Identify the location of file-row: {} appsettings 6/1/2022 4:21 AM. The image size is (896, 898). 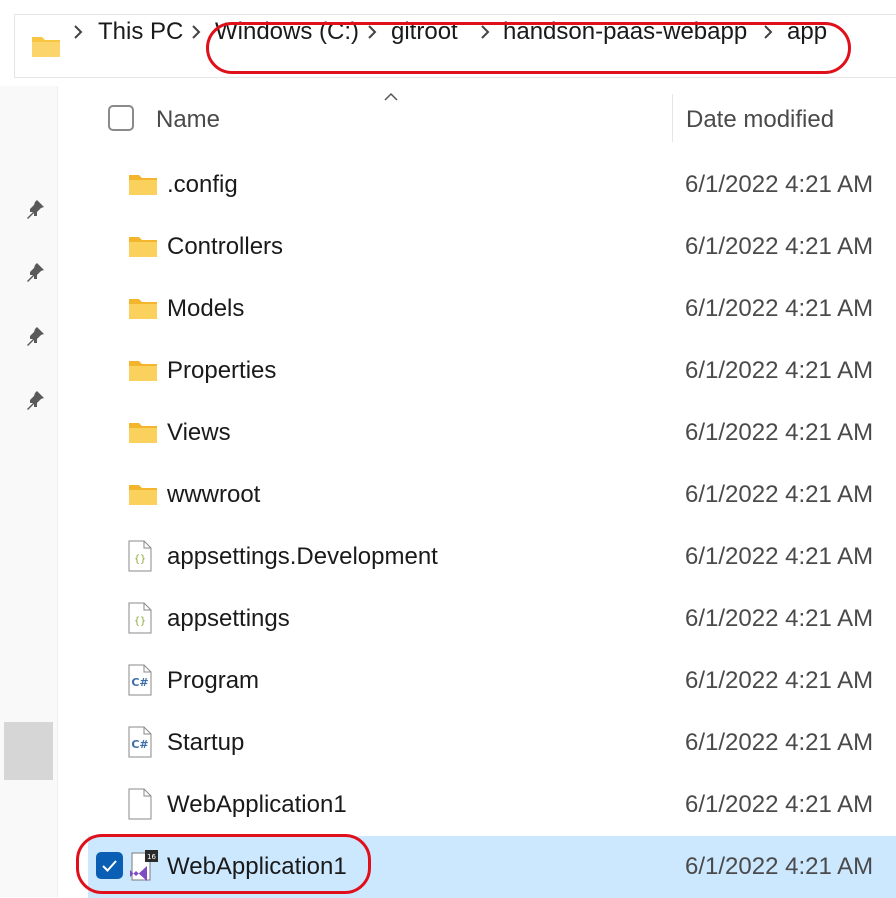
(492, 619).